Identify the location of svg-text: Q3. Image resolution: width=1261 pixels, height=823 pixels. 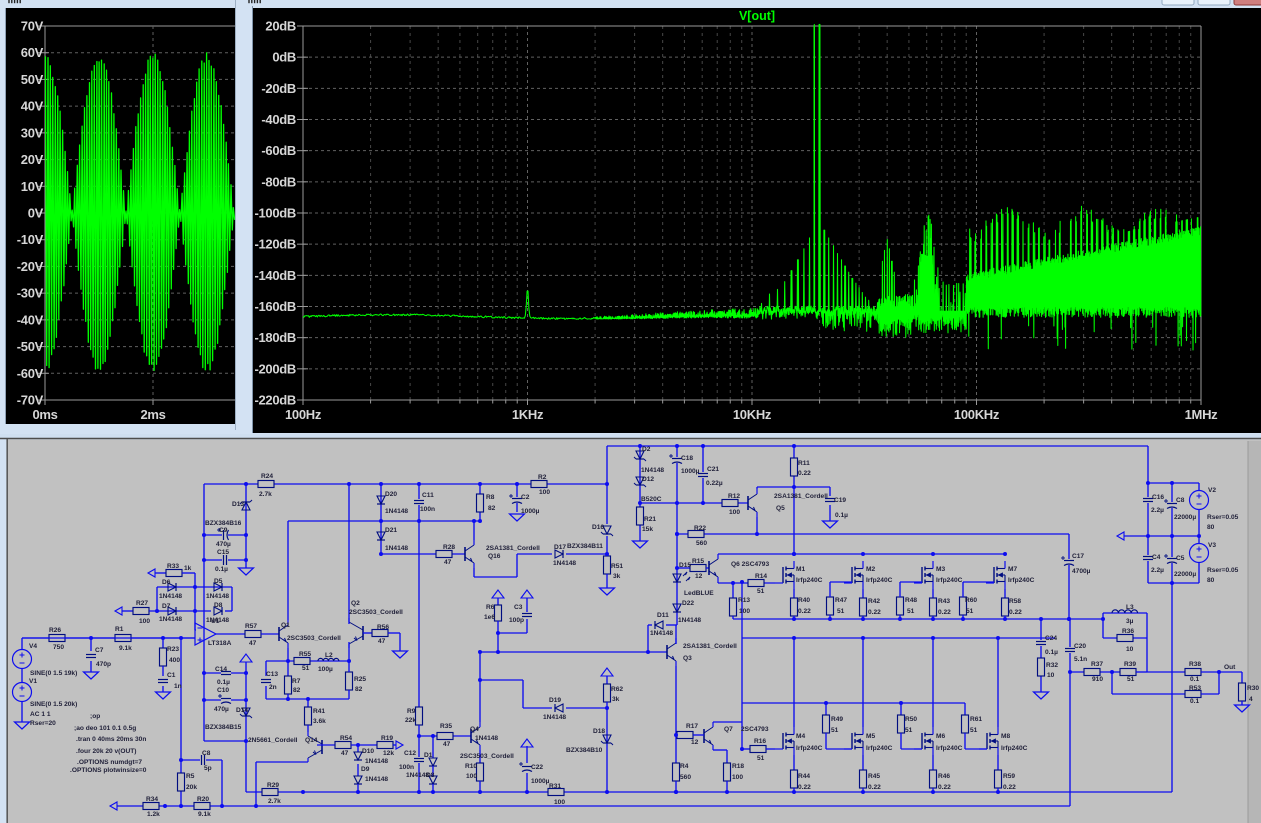
(687, 658).